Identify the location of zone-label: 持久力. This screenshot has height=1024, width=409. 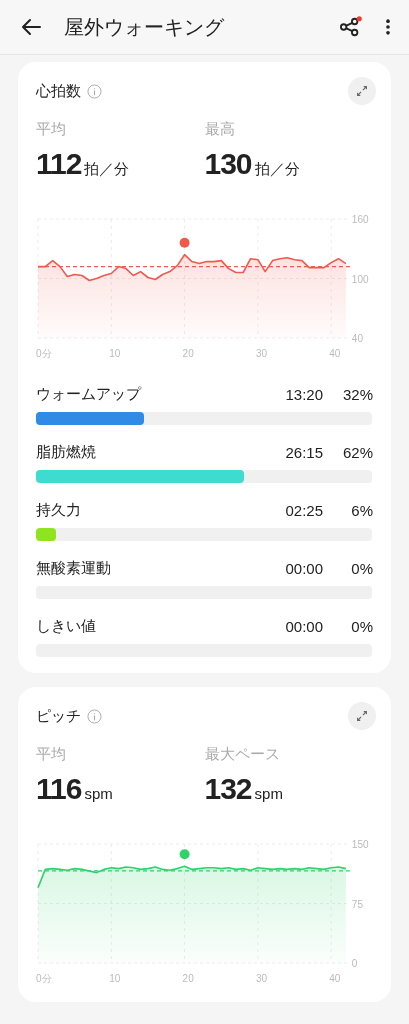
(59, 510).